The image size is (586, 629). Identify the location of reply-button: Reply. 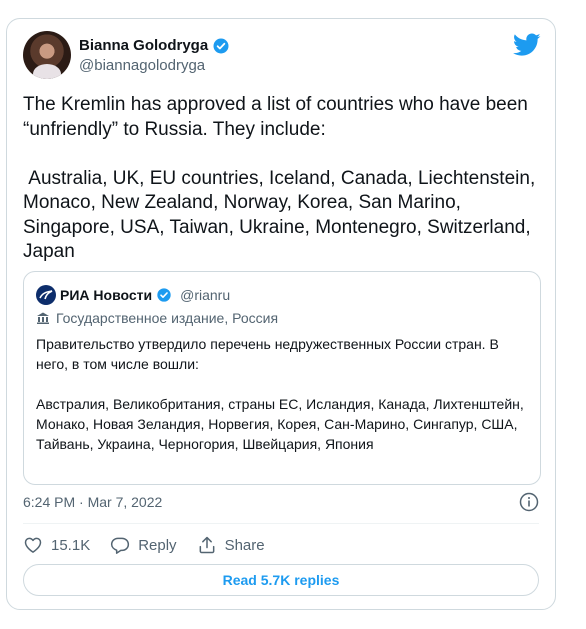
(143, 545).